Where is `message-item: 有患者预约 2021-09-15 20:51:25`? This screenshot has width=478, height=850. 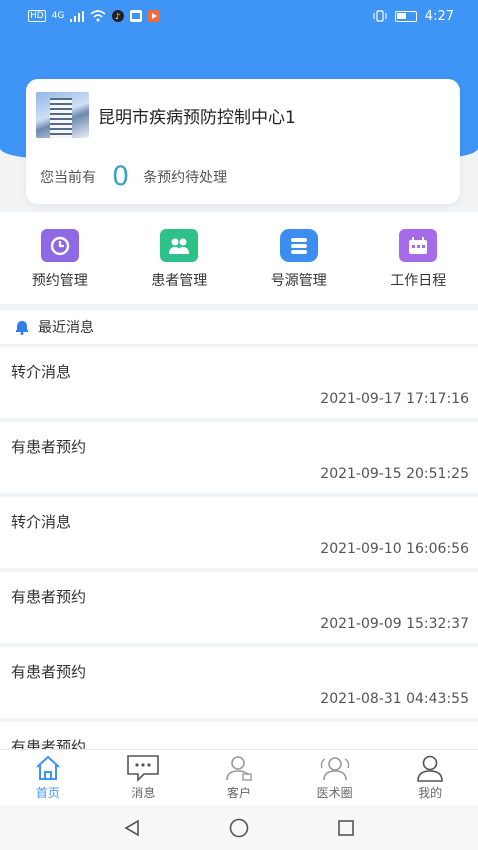
message-item: 有患者预约 2021-09-15 20:51:25 is located at coordinates (239, 457).